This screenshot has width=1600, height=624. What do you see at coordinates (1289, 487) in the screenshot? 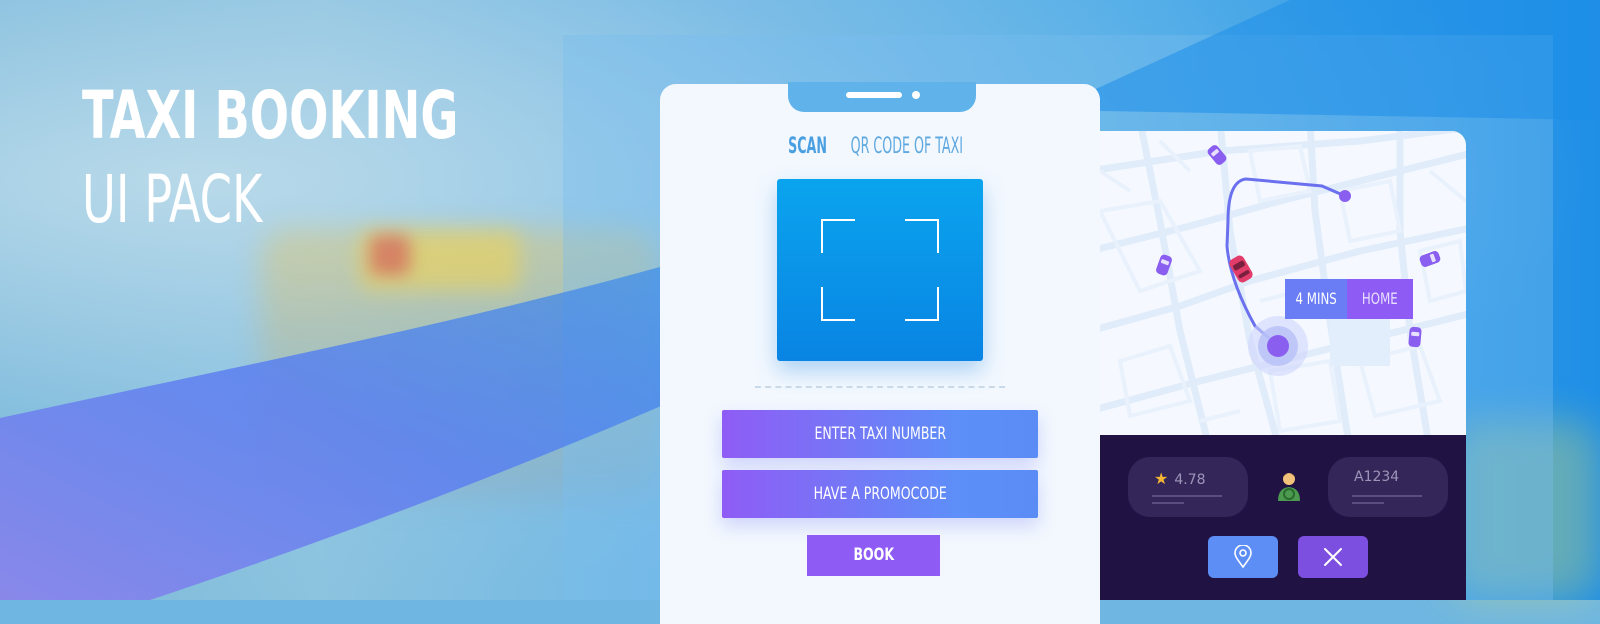
I see `driver-icon` at bounding box center [1289, 487].